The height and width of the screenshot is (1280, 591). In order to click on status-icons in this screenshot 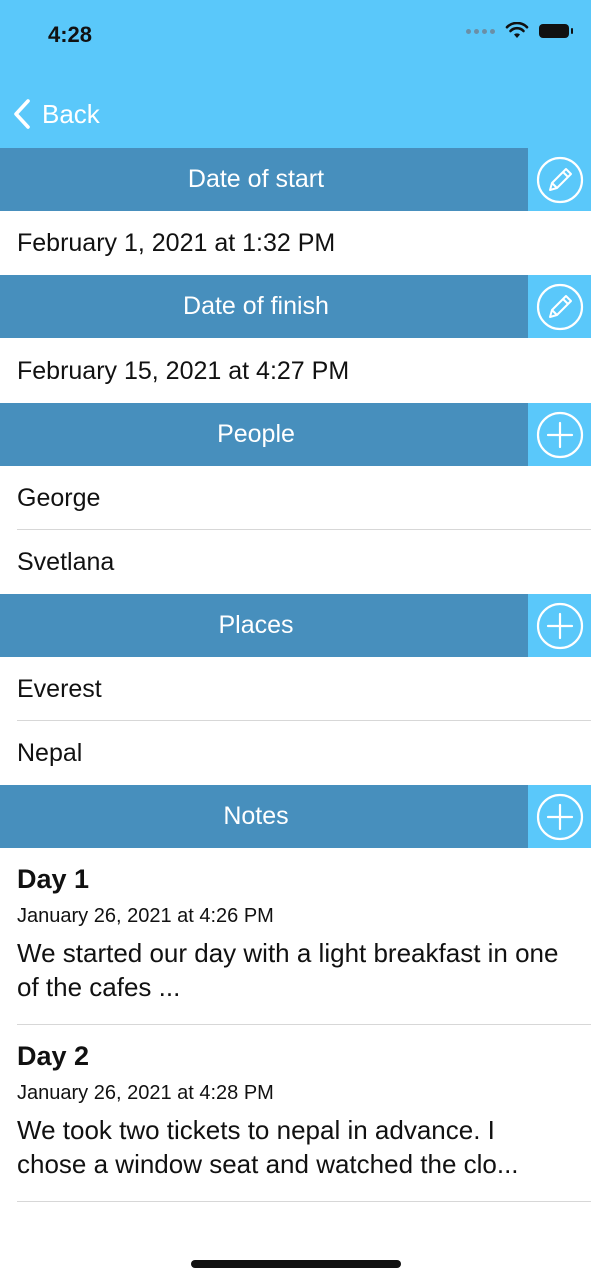, I will do `click(519, 31)`.